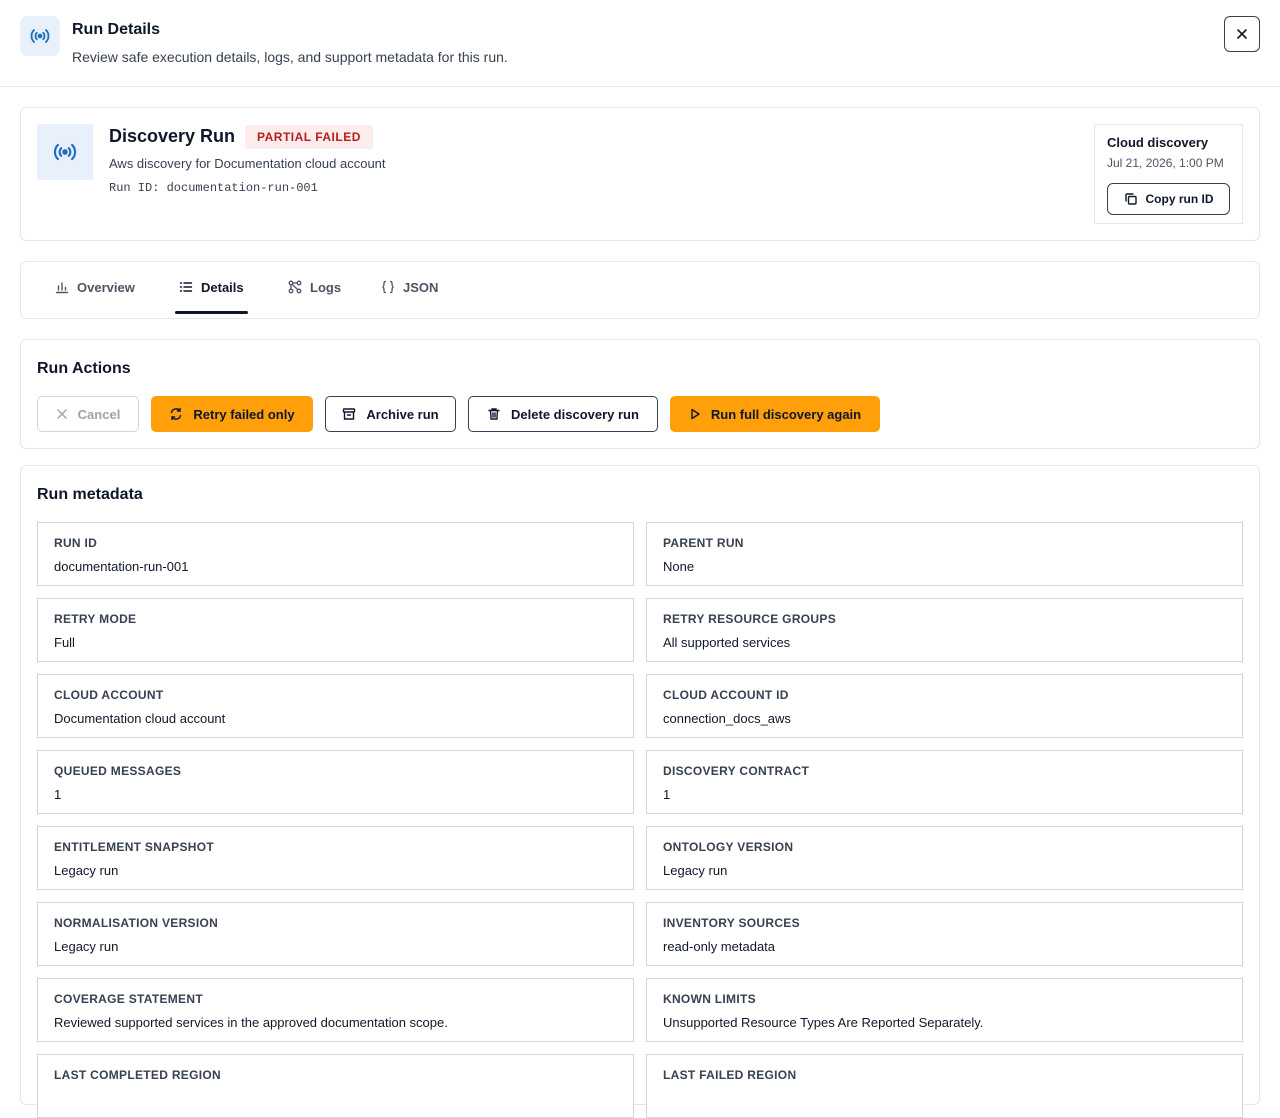 Image resolution: width=1280 pixels, height=1118 pixels. I want to click on metadata-item: ENTITLEMENT SNAPSHOT Legacy run, so click(335, 858).